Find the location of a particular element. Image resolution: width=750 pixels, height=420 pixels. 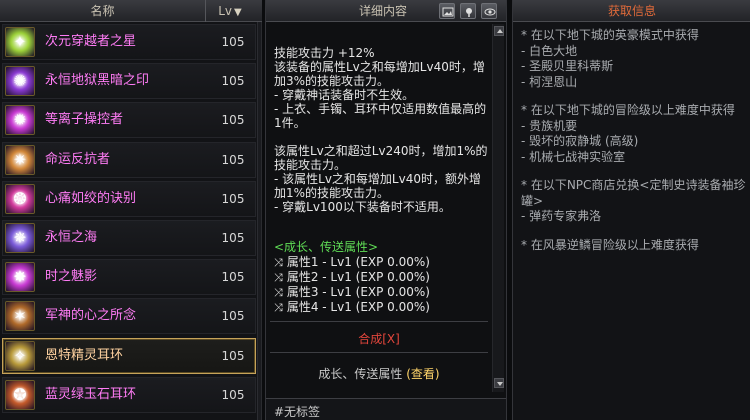

list-item: ✶ 军神的心之所念 105 is located at coordinates (129, 316).